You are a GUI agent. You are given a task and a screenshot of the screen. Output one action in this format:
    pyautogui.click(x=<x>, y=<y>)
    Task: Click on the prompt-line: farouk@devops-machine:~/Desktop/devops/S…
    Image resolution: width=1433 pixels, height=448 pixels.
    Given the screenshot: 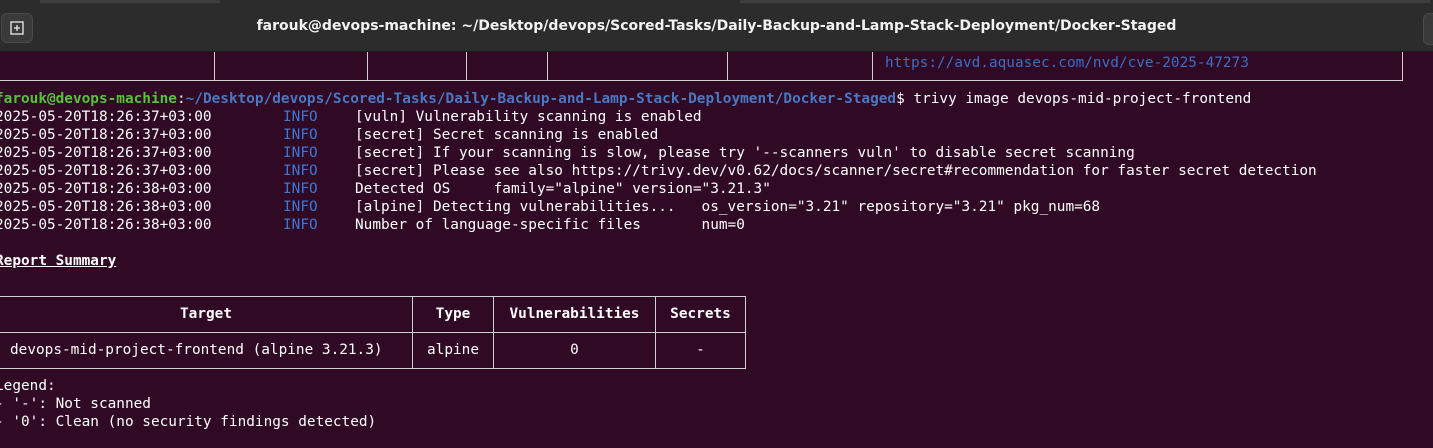 What is the action you would take?
    pyautogui.click(x=625, y=99)
    